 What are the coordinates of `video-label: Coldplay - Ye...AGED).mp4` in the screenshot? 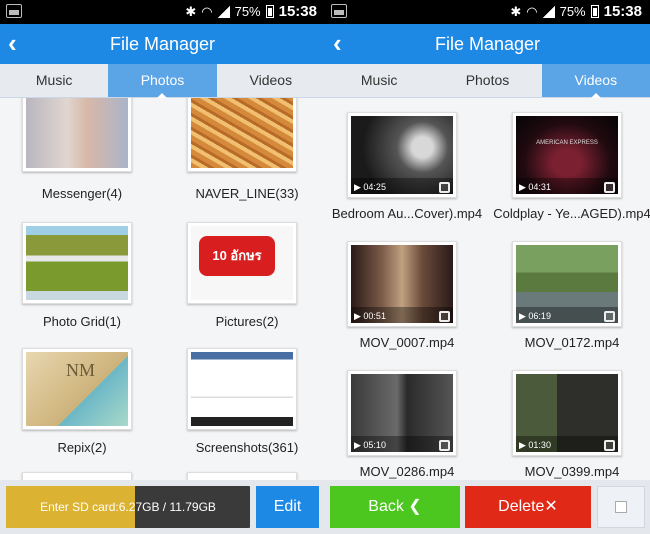 It's located at (571, 213).